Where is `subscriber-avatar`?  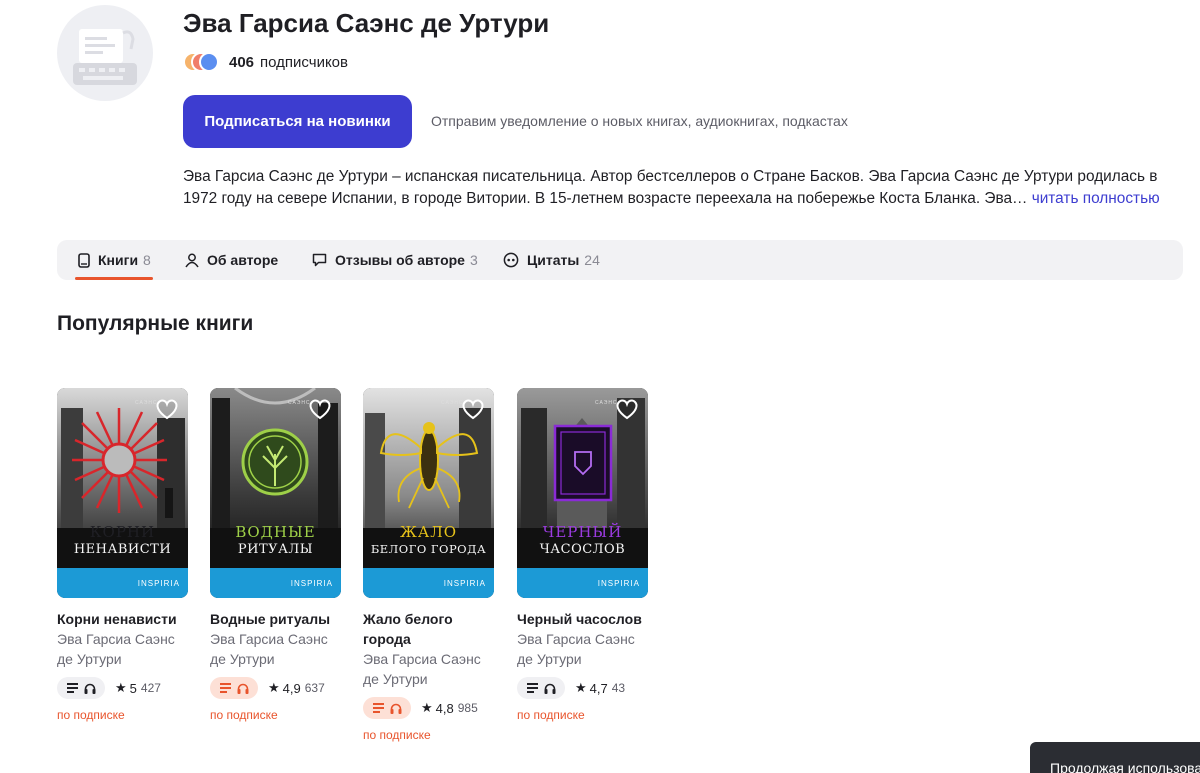 subscriber-avatar is located at coordinates (209, 62).